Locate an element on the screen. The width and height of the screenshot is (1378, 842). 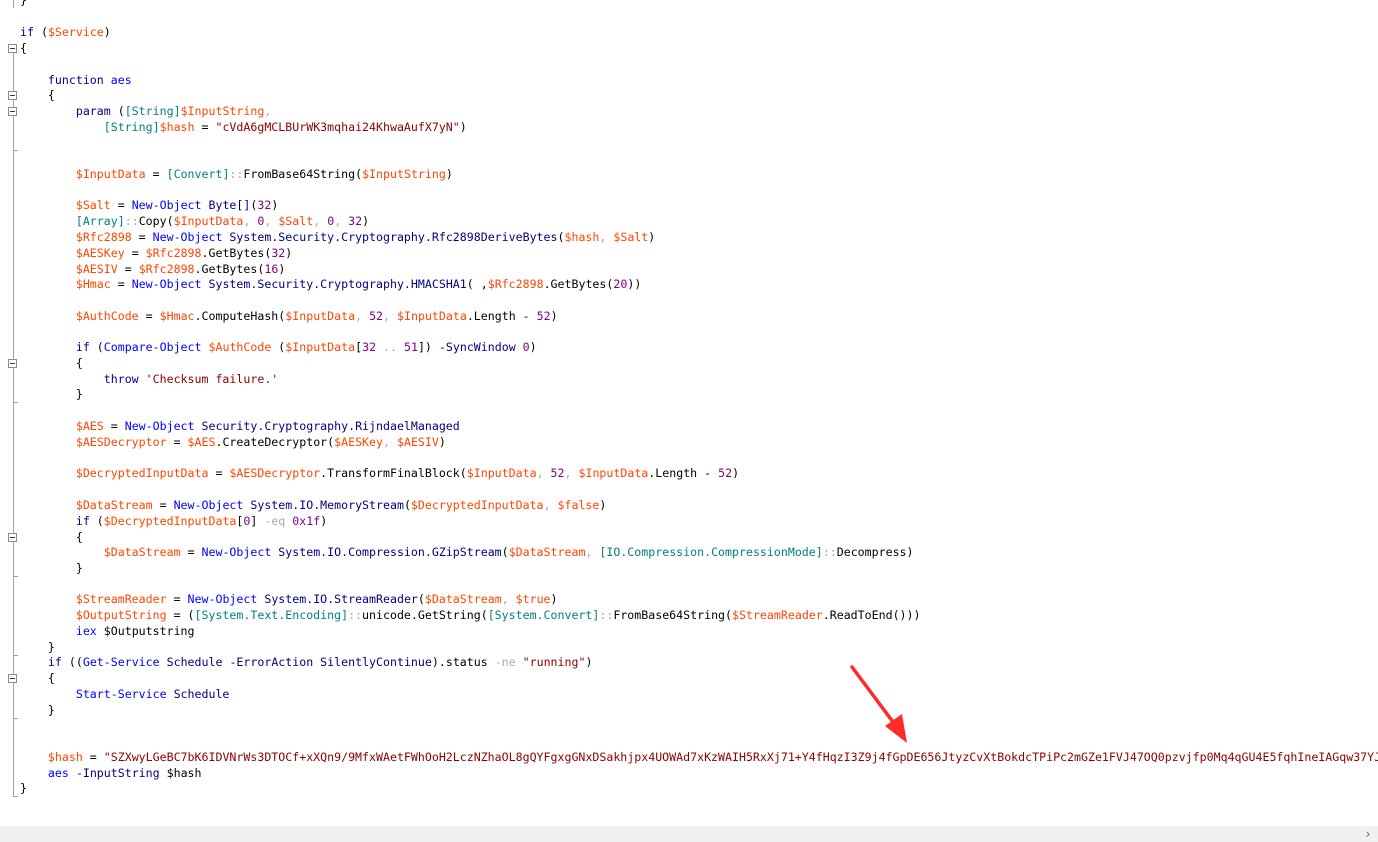
code-line: throw 'Checksum failure.' is located at coordinates (149, 379).